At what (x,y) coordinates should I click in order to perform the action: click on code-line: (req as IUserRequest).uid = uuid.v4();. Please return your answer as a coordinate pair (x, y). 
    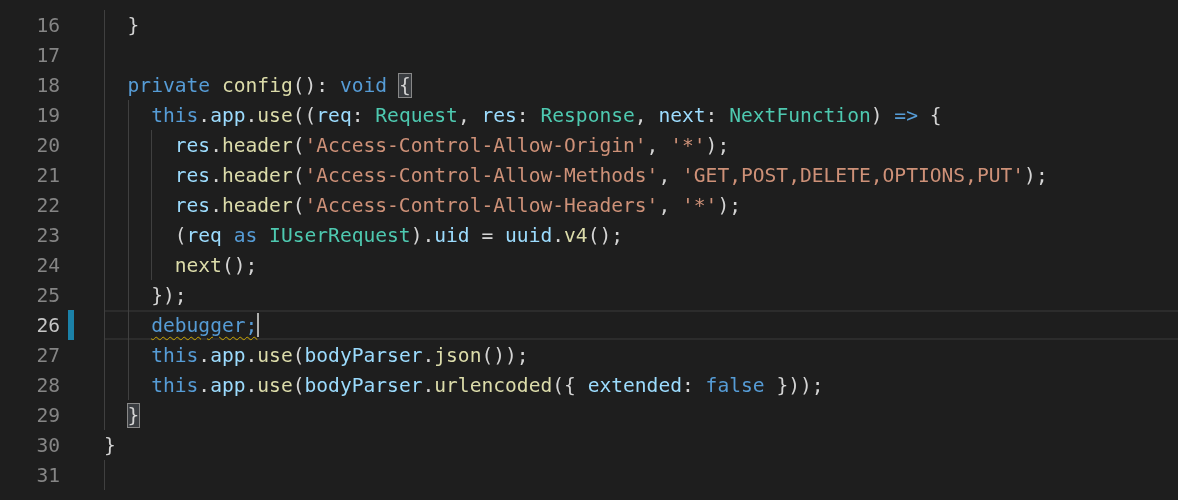
    Looking at the image, I should click on (398, 235).